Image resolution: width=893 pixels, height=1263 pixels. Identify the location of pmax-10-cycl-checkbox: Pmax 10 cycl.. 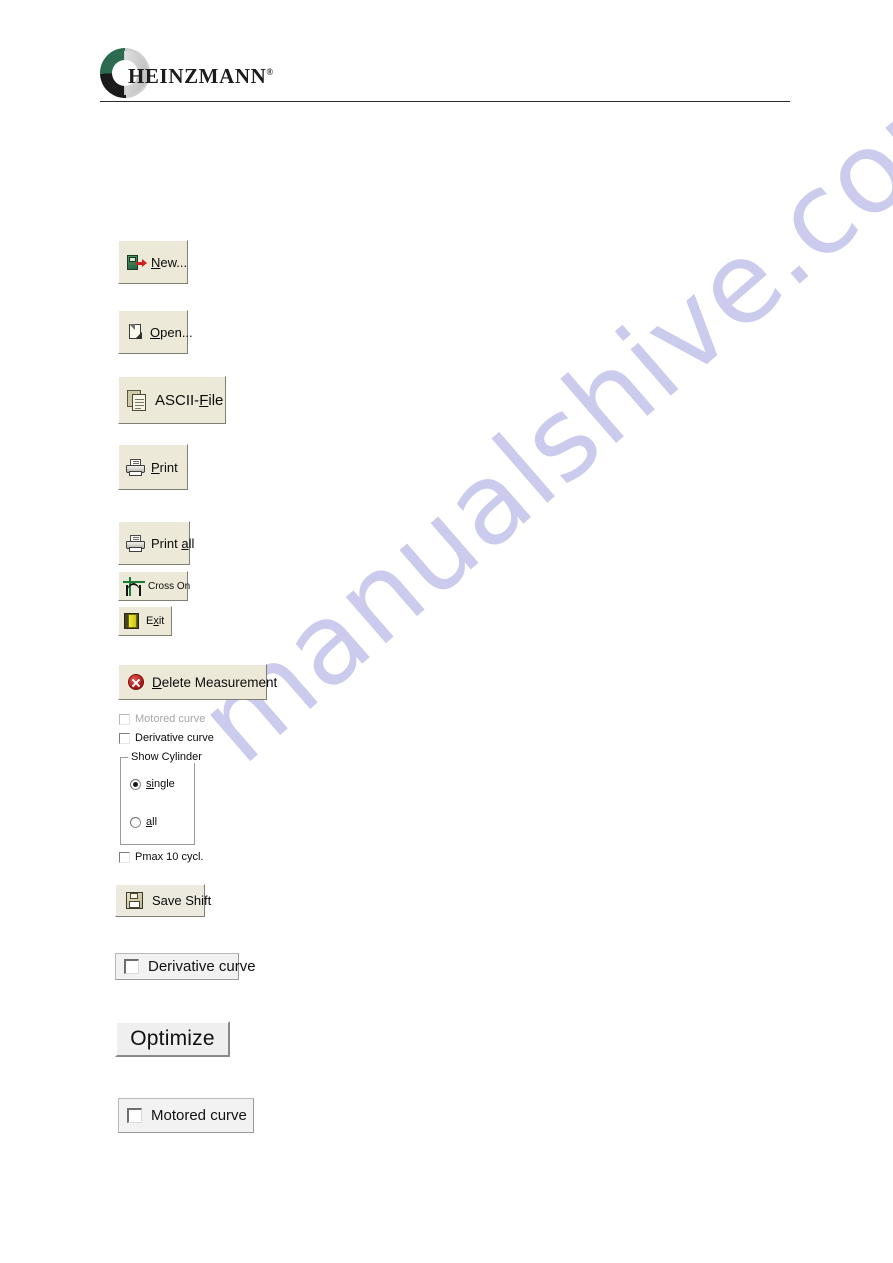
(161, 857).